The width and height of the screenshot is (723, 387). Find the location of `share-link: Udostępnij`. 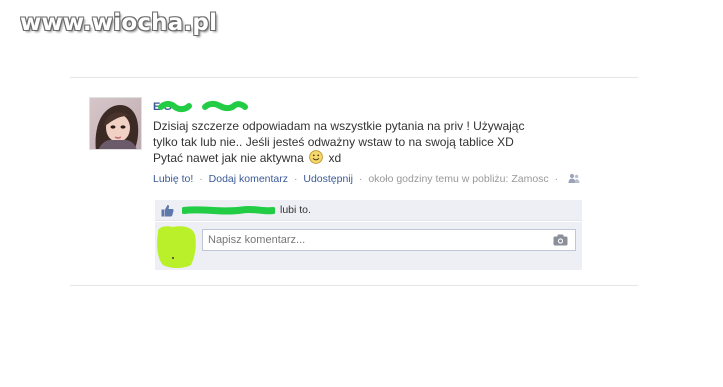

share-link: Udostępnij is located at coordinates (328, 179).